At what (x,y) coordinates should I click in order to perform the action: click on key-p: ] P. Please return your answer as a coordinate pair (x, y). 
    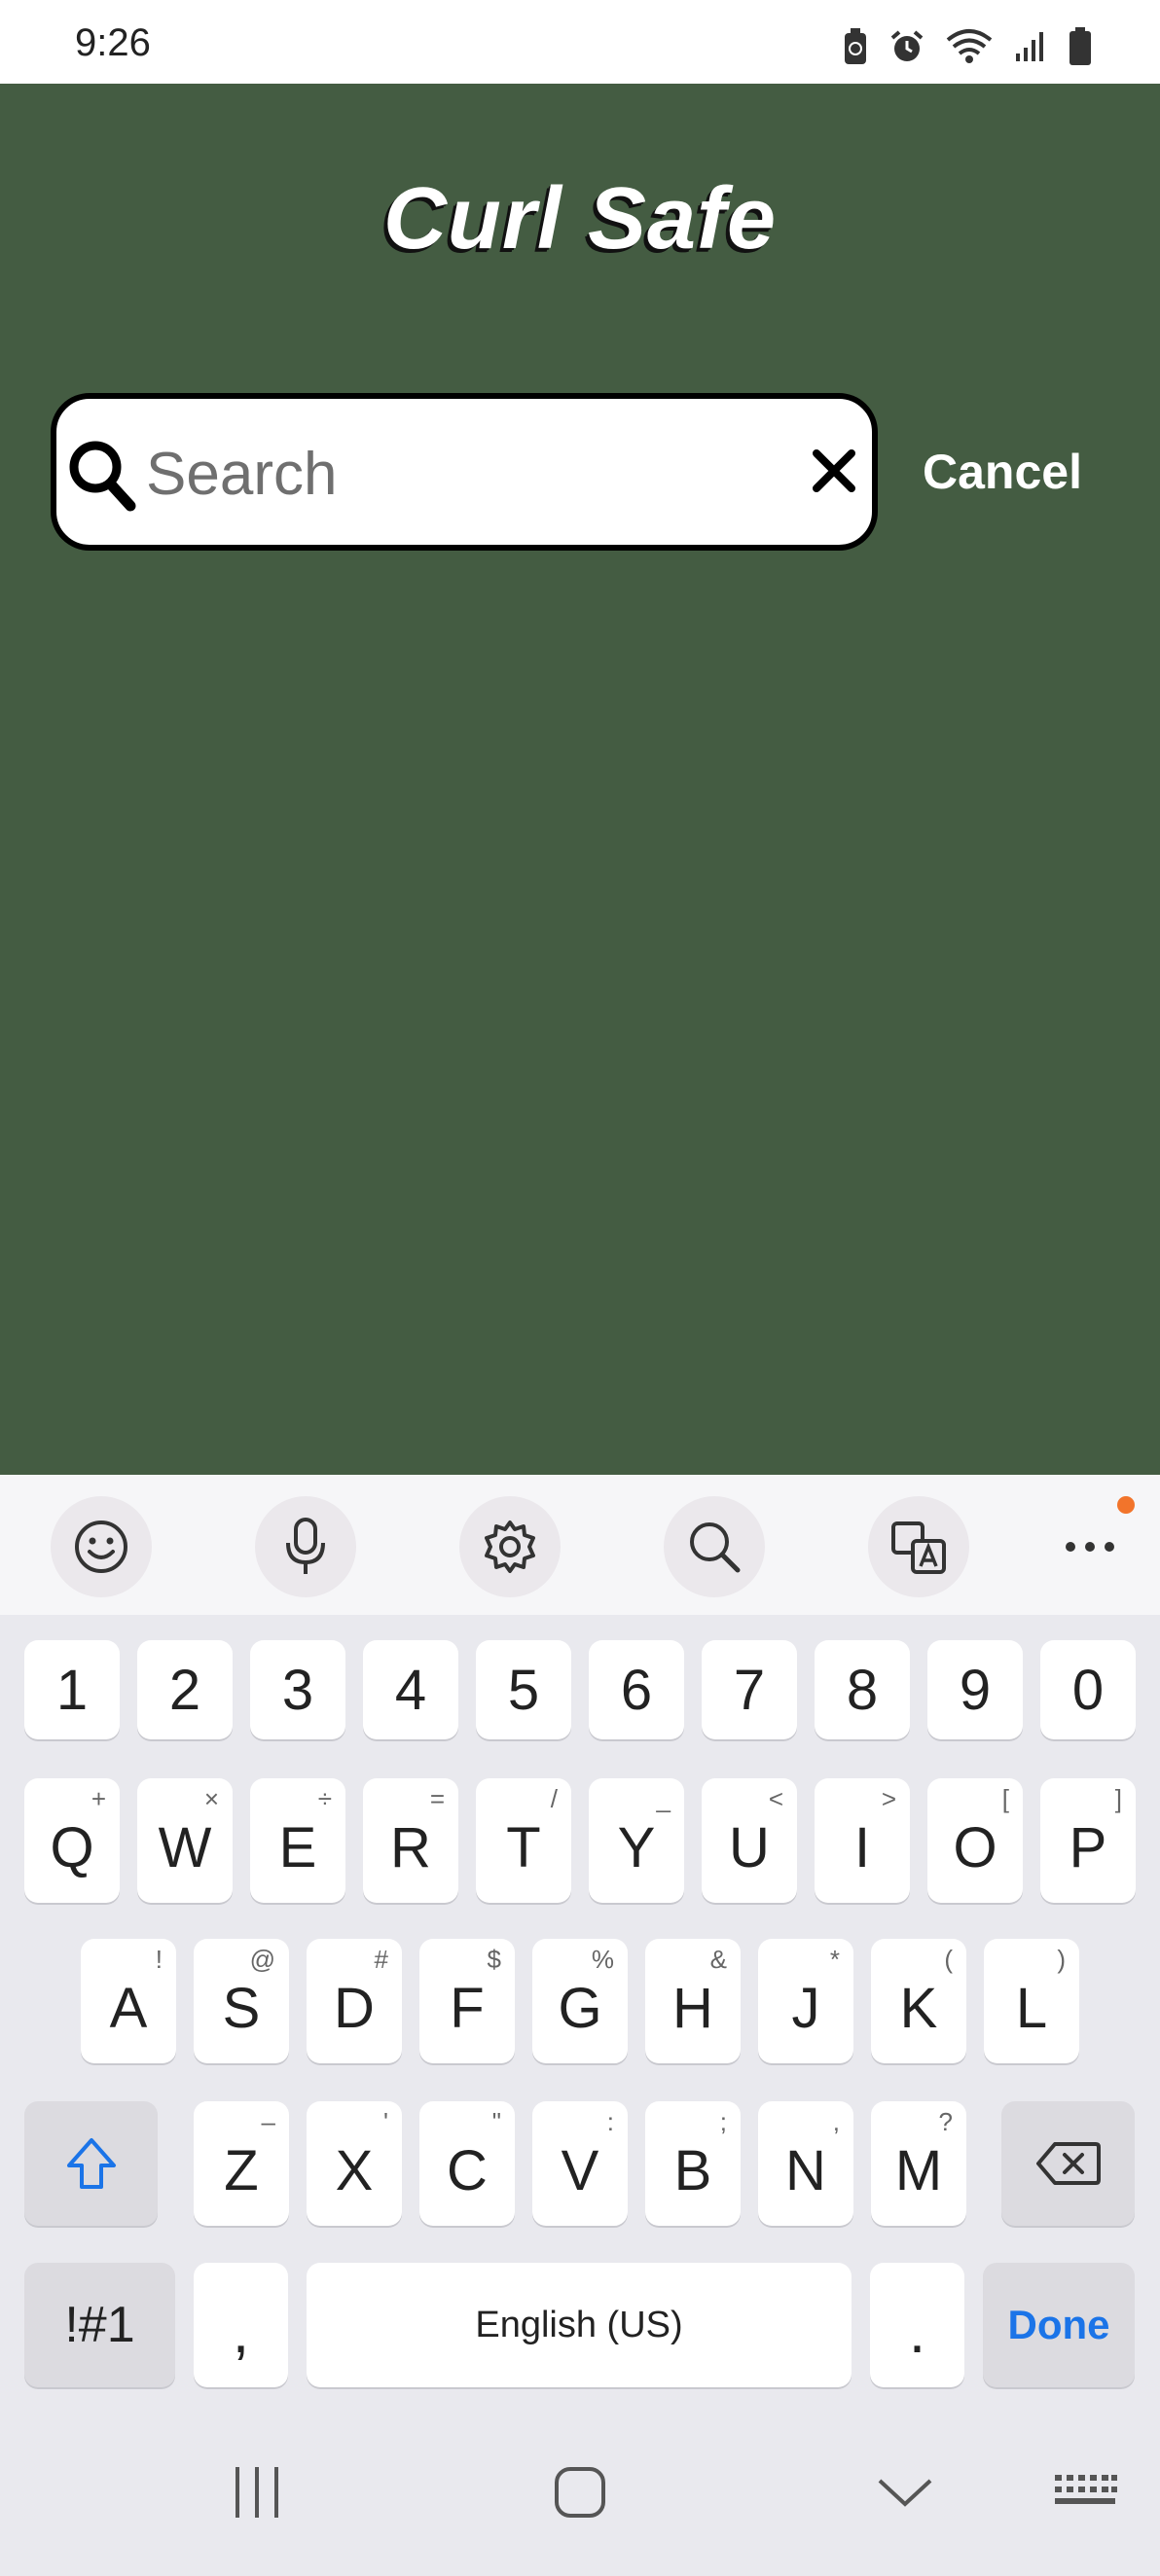
    Looking at the image, I should click on (1088, 1840).